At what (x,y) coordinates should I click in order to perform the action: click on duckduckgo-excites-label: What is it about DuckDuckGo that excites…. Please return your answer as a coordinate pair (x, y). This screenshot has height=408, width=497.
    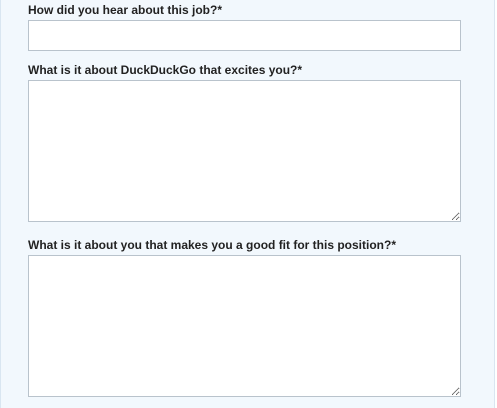
    Looking at the image, I should click on (165, 70).